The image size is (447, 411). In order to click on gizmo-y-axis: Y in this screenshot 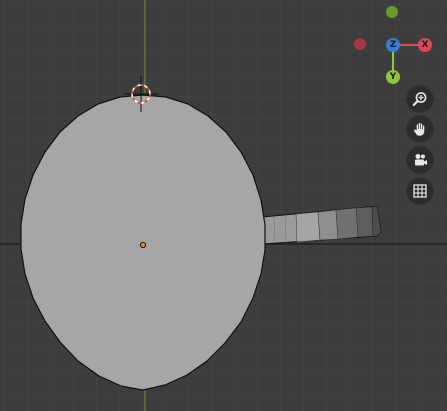, I will do `click(393, 77)`.